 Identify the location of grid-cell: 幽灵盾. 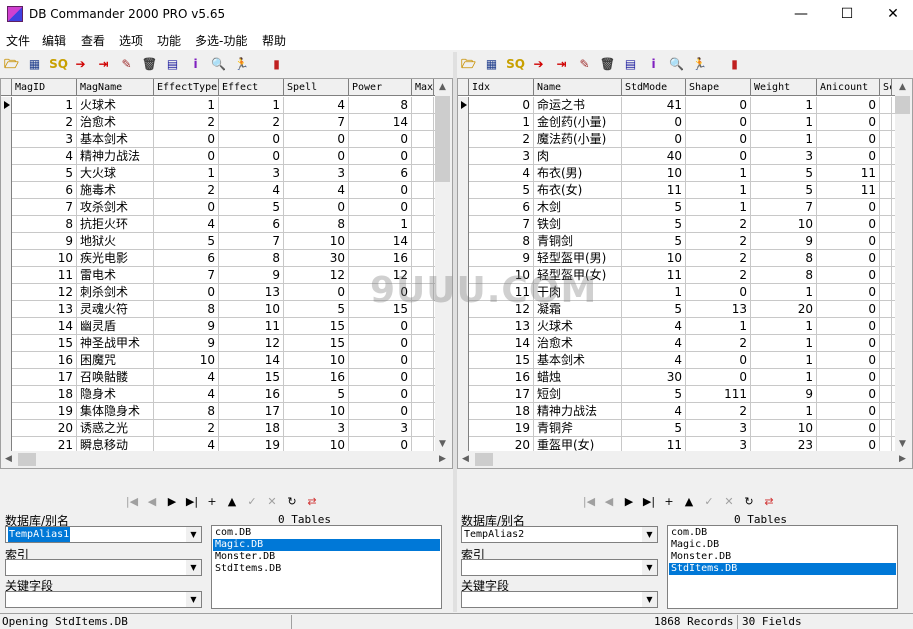
(115, 326).